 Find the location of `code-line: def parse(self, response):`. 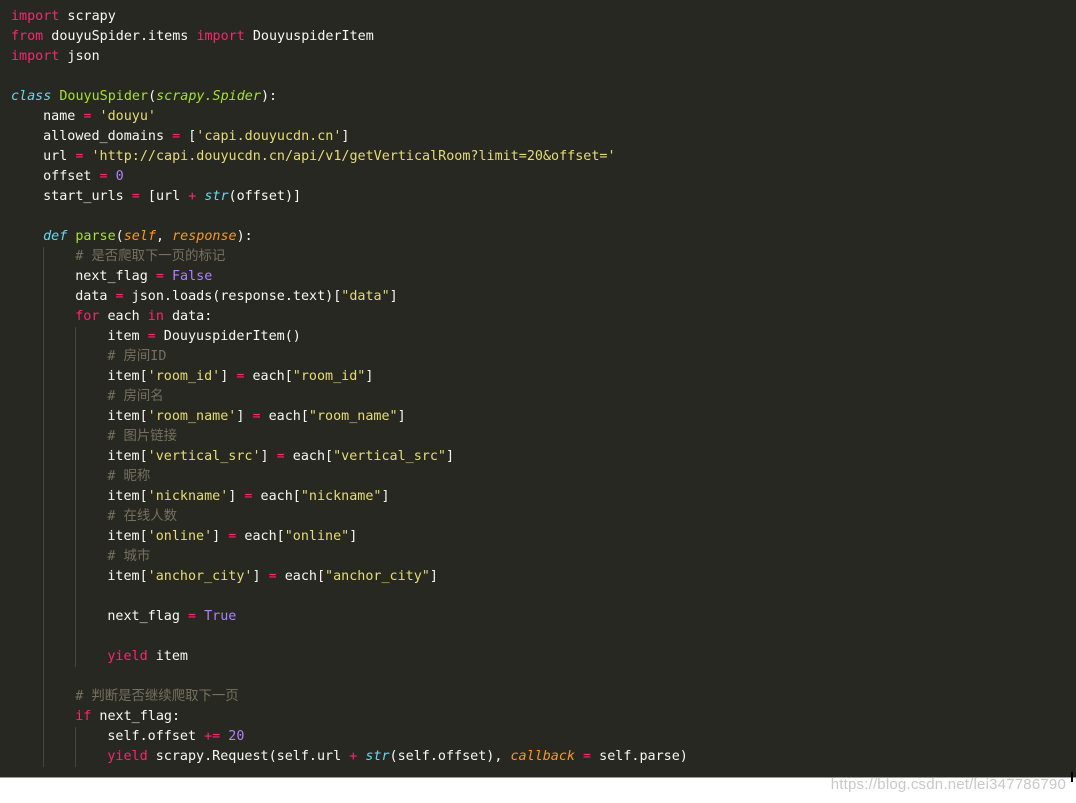

code-line: def parse(self, response): is located at coordinates (344, 237).